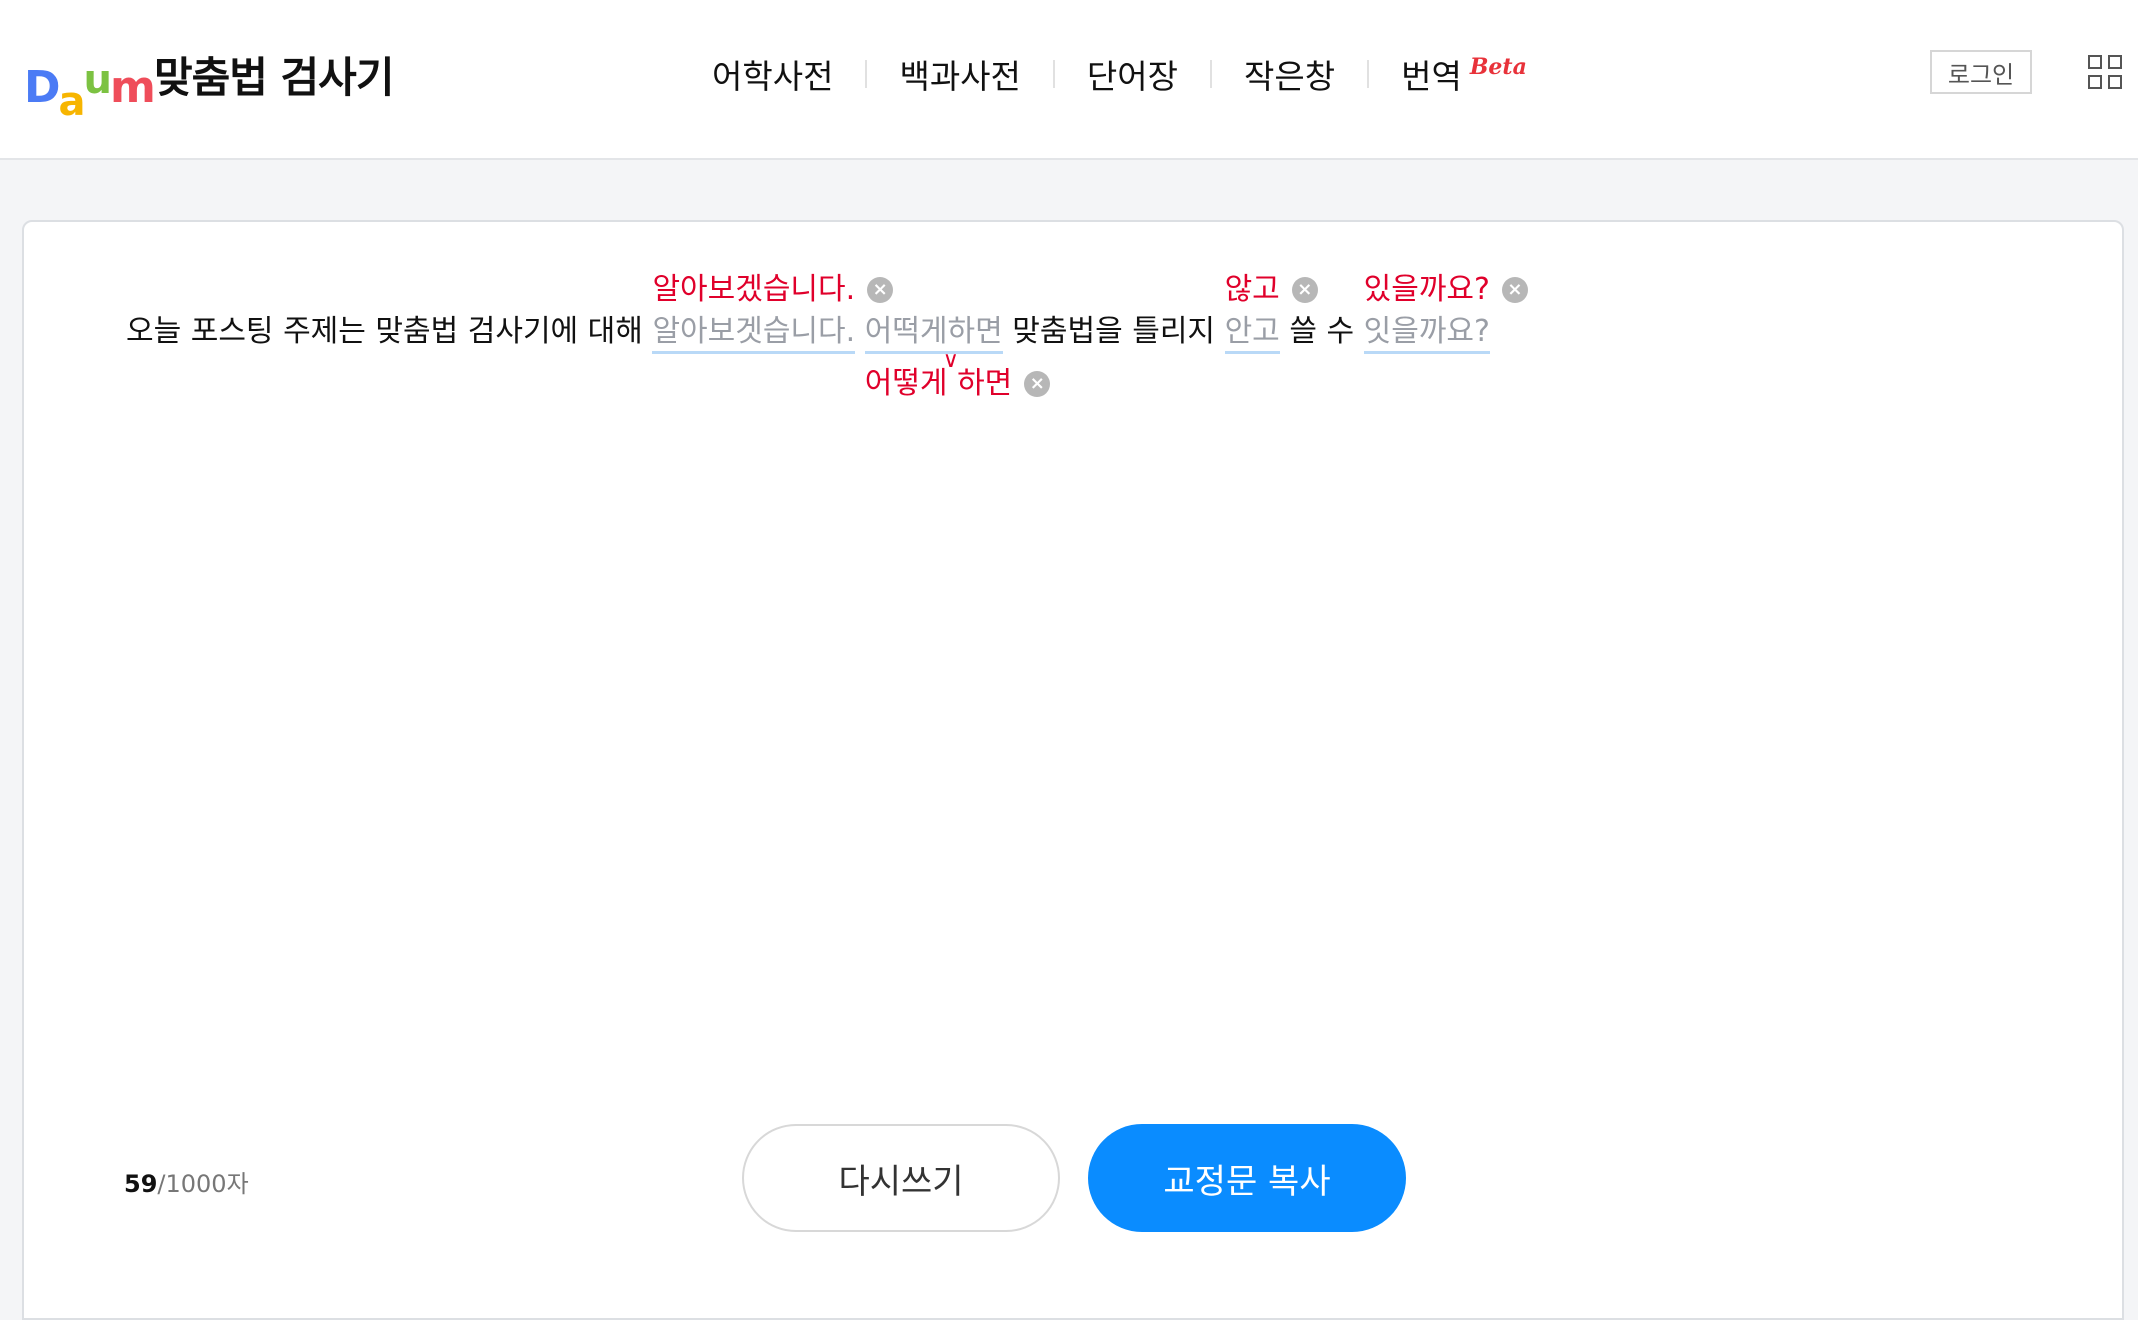 Image resolution: width=2138 pixels, height=1320 pixels. I want to click on char-count-current: 59, so click(141, 1184).